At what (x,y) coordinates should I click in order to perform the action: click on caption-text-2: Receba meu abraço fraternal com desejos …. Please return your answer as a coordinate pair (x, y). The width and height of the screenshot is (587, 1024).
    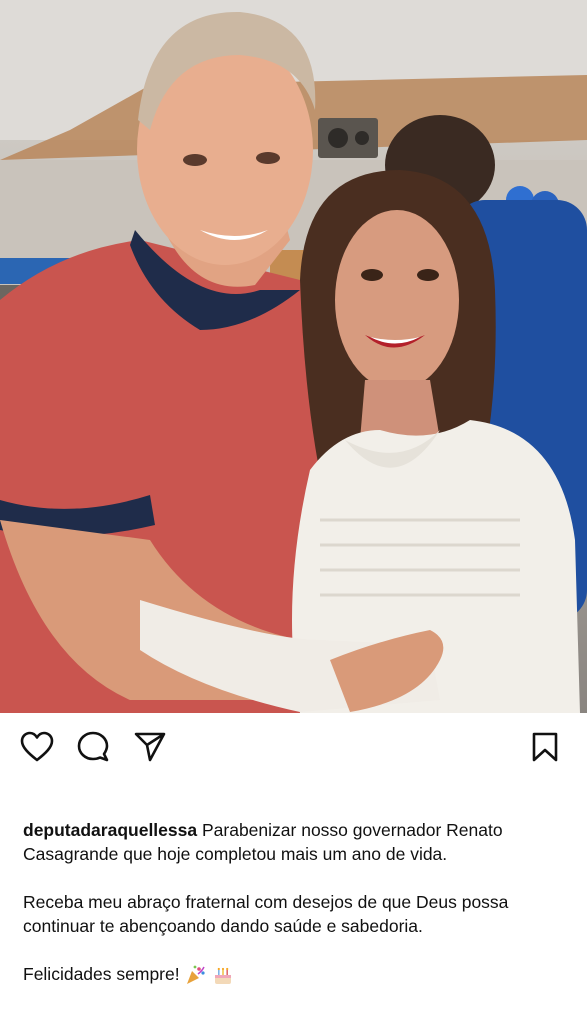
    Looking at the image, I should click on (266, 914).